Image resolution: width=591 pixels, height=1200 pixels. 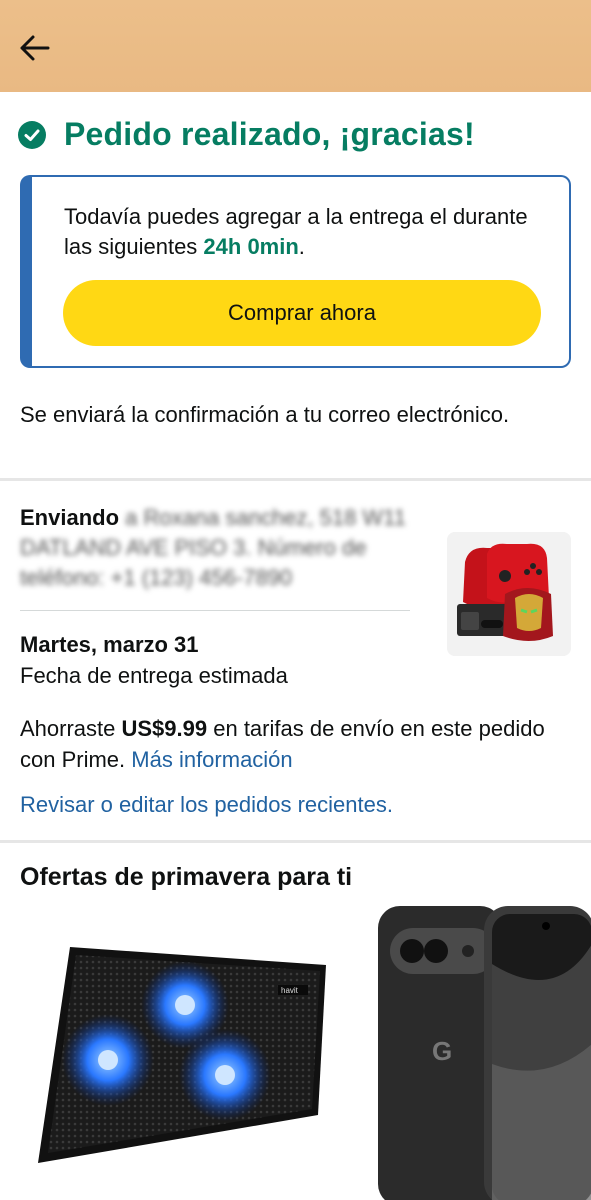 I want to click on pixel-phone-image: G, so click(x=484, y=1053).